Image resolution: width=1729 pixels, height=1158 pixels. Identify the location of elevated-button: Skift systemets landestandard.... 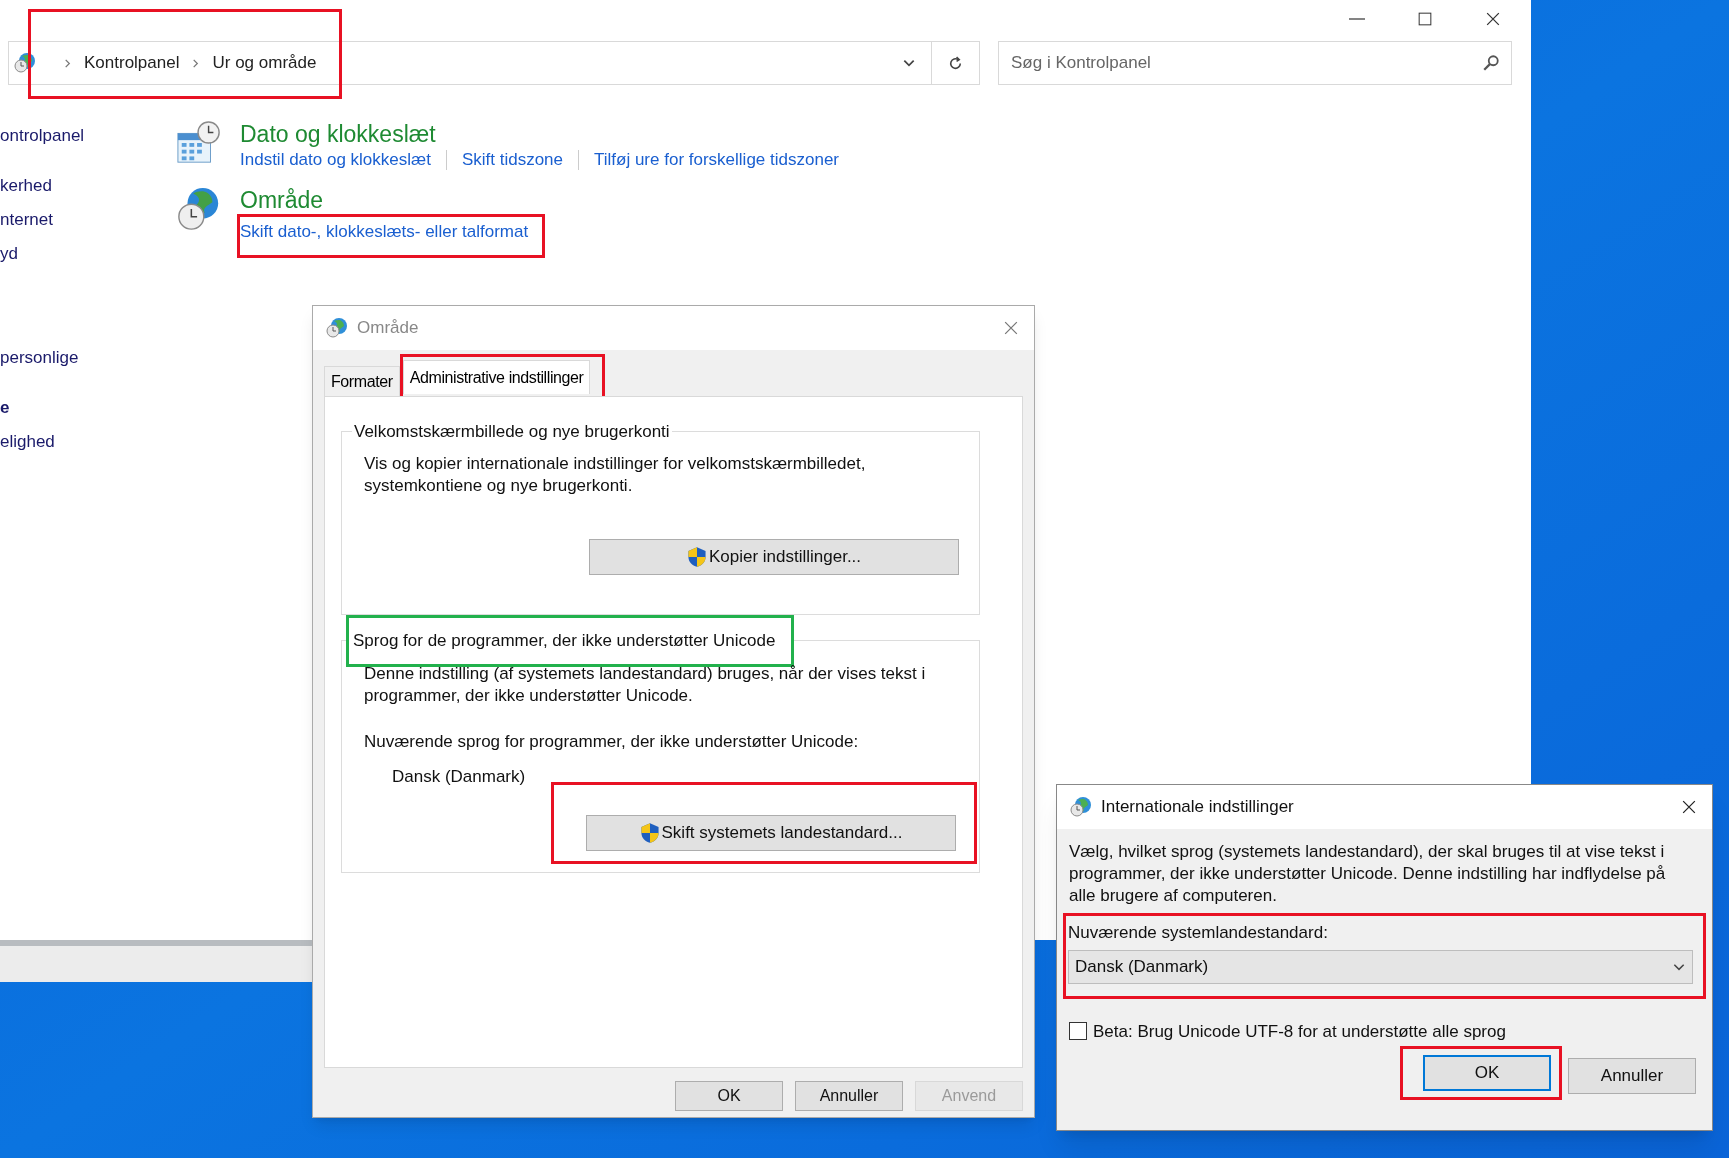
(771, 832).